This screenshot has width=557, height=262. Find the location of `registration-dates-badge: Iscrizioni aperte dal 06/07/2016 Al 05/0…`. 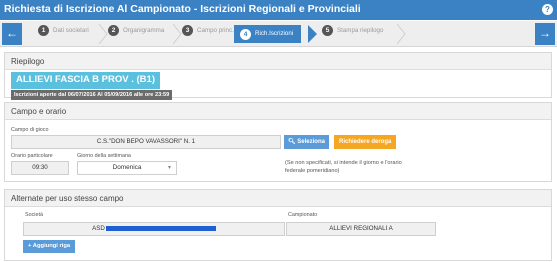

registration-dates-badge: Iscrizioni aperte dal 06/07/2016 Al 05/0… is located at coordinates (92, 95).